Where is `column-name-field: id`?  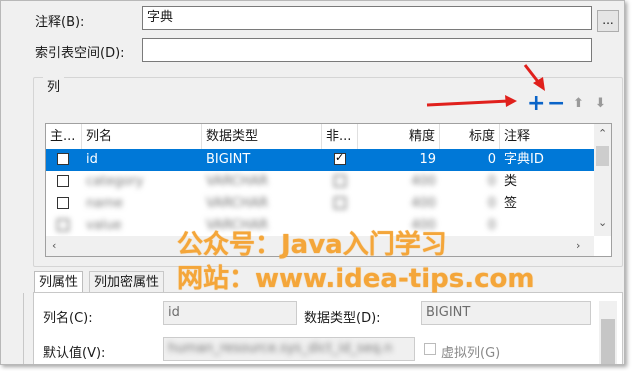 column-name-field: id is located at coordinates (230, 313).